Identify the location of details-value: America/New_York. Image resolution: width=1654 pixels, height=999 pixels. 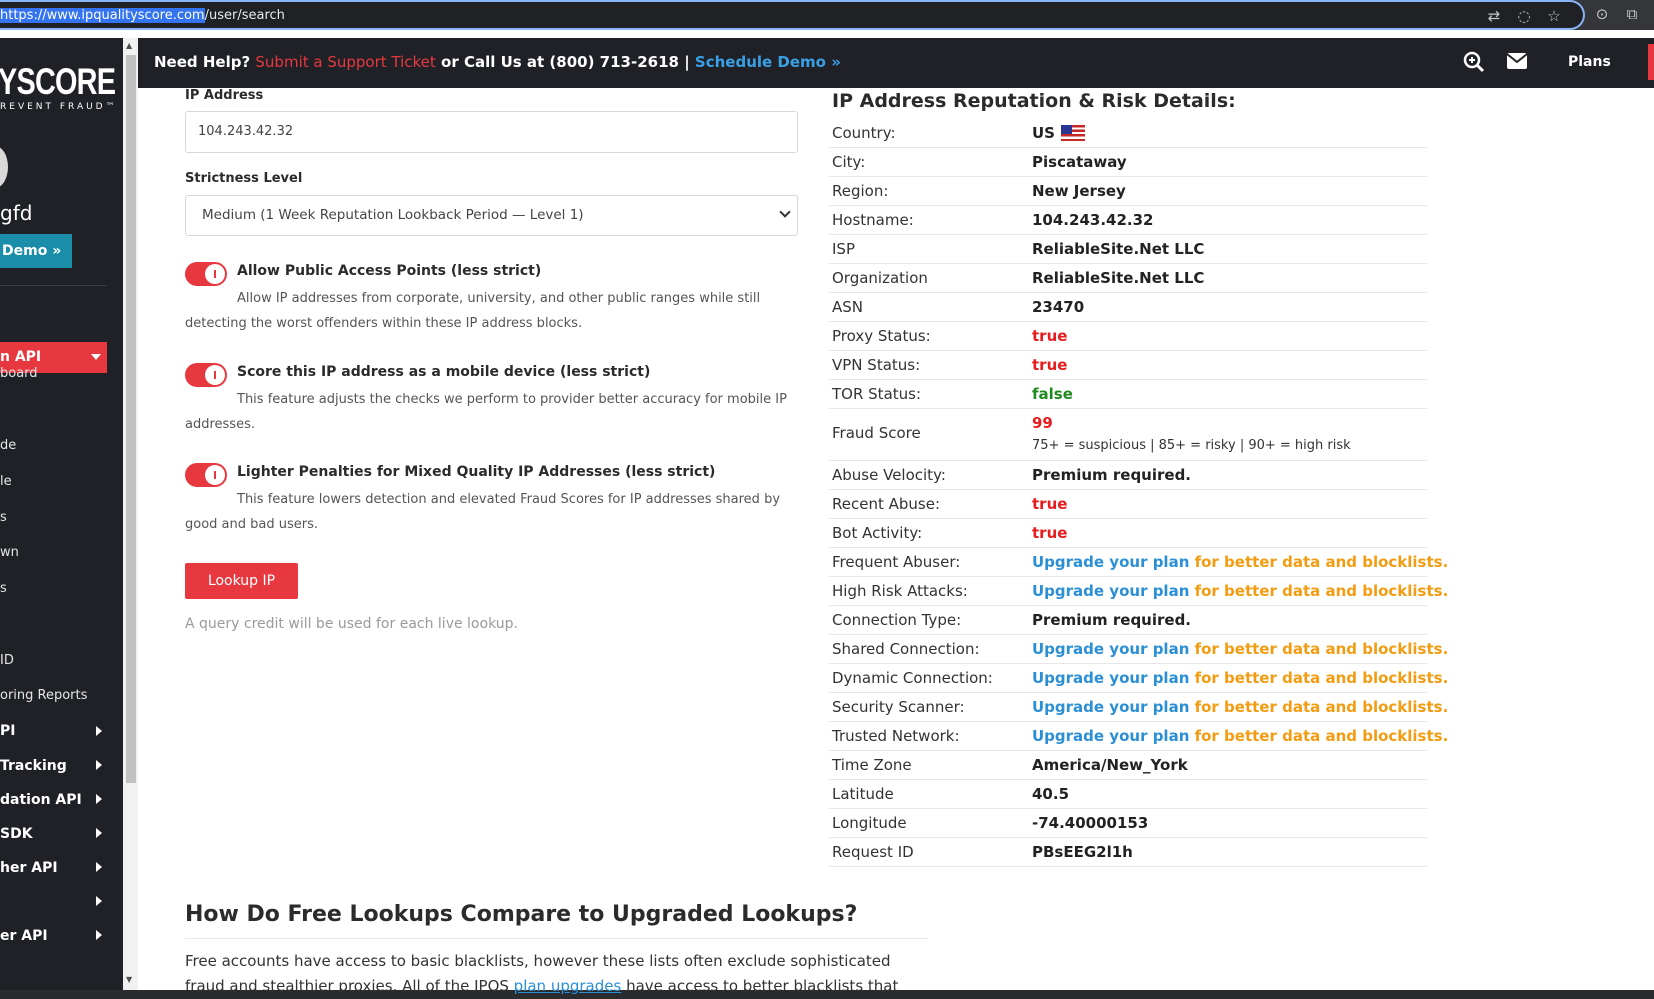
(1110, 765).